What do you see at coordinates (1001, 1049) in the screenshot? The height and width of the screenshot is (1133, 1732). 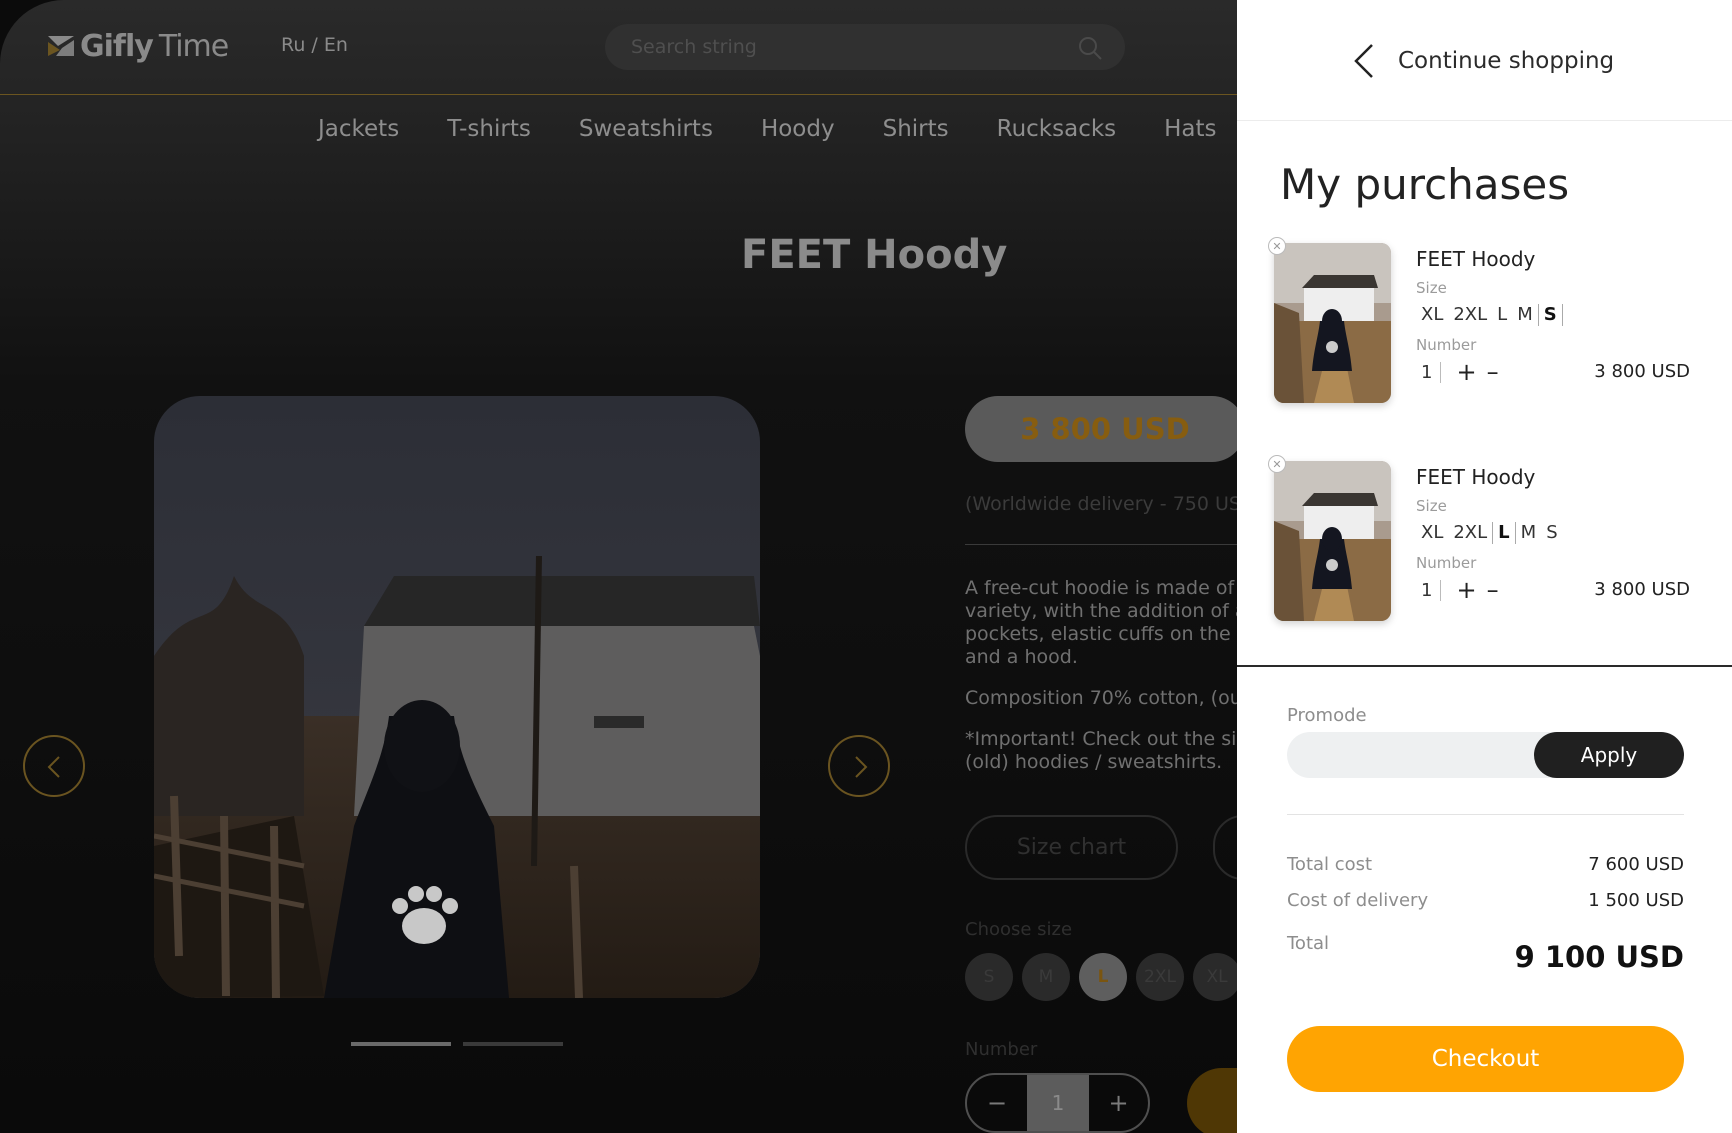 I see `number-label: Number` at bounding box center [1001, 1049].